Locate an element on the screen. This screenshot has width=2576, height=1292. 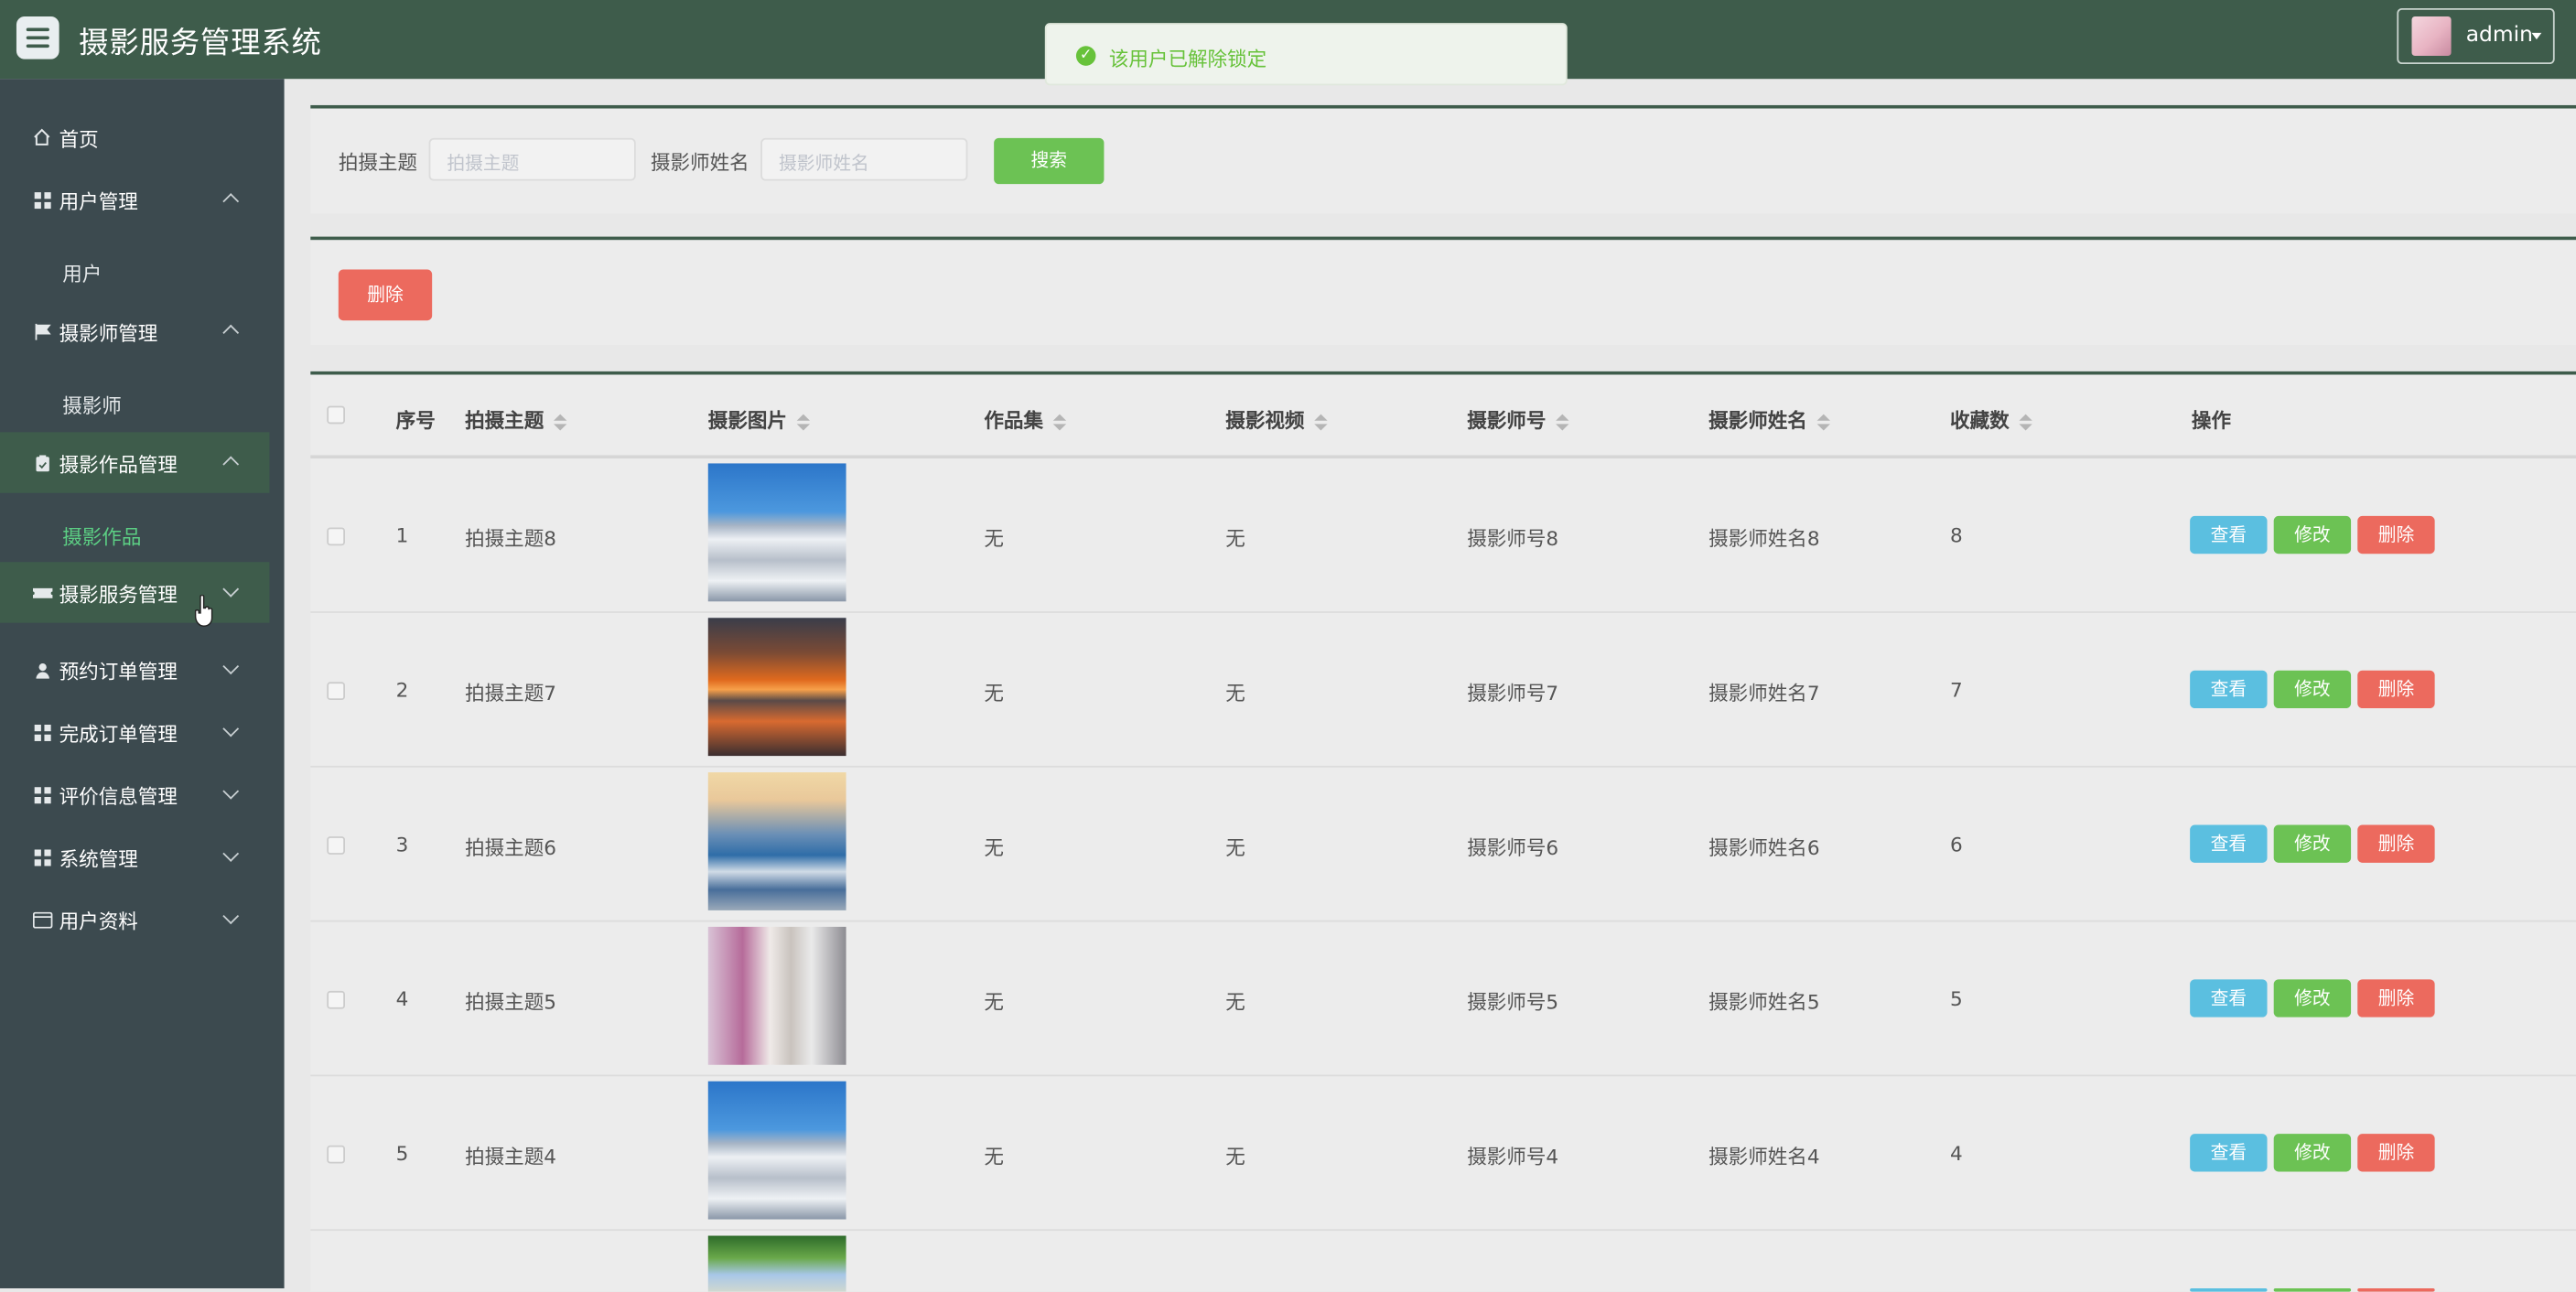
clipboard-icon is located at coordinates (42, 463).